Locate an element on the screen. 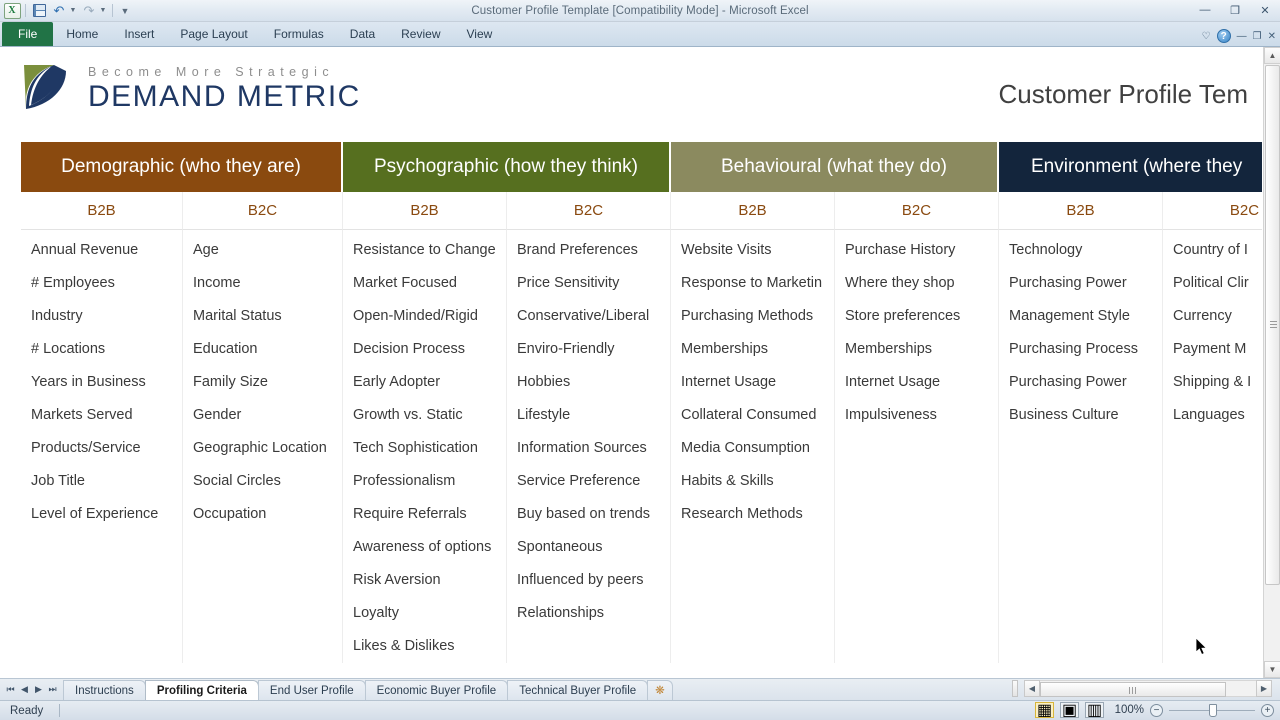 This screenshot has width=1280, height=720. criteria-cell: Hobbies is located at coordinates (588, 382).